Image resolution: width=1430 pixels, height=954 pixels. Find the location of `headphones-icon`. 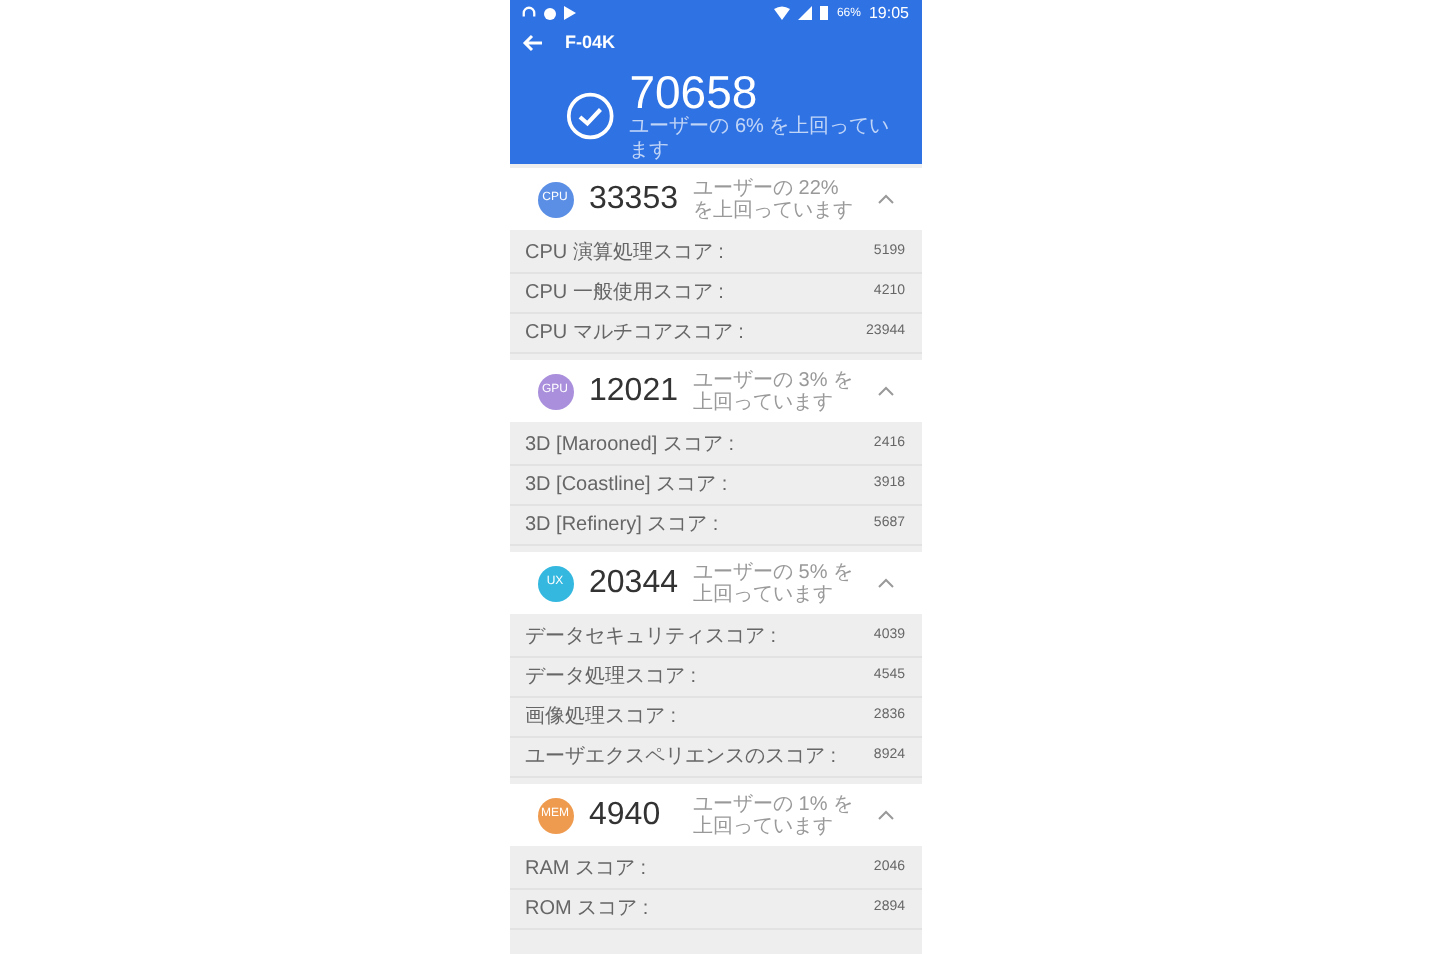

headphones-icon is located at coordinates (528, 13).